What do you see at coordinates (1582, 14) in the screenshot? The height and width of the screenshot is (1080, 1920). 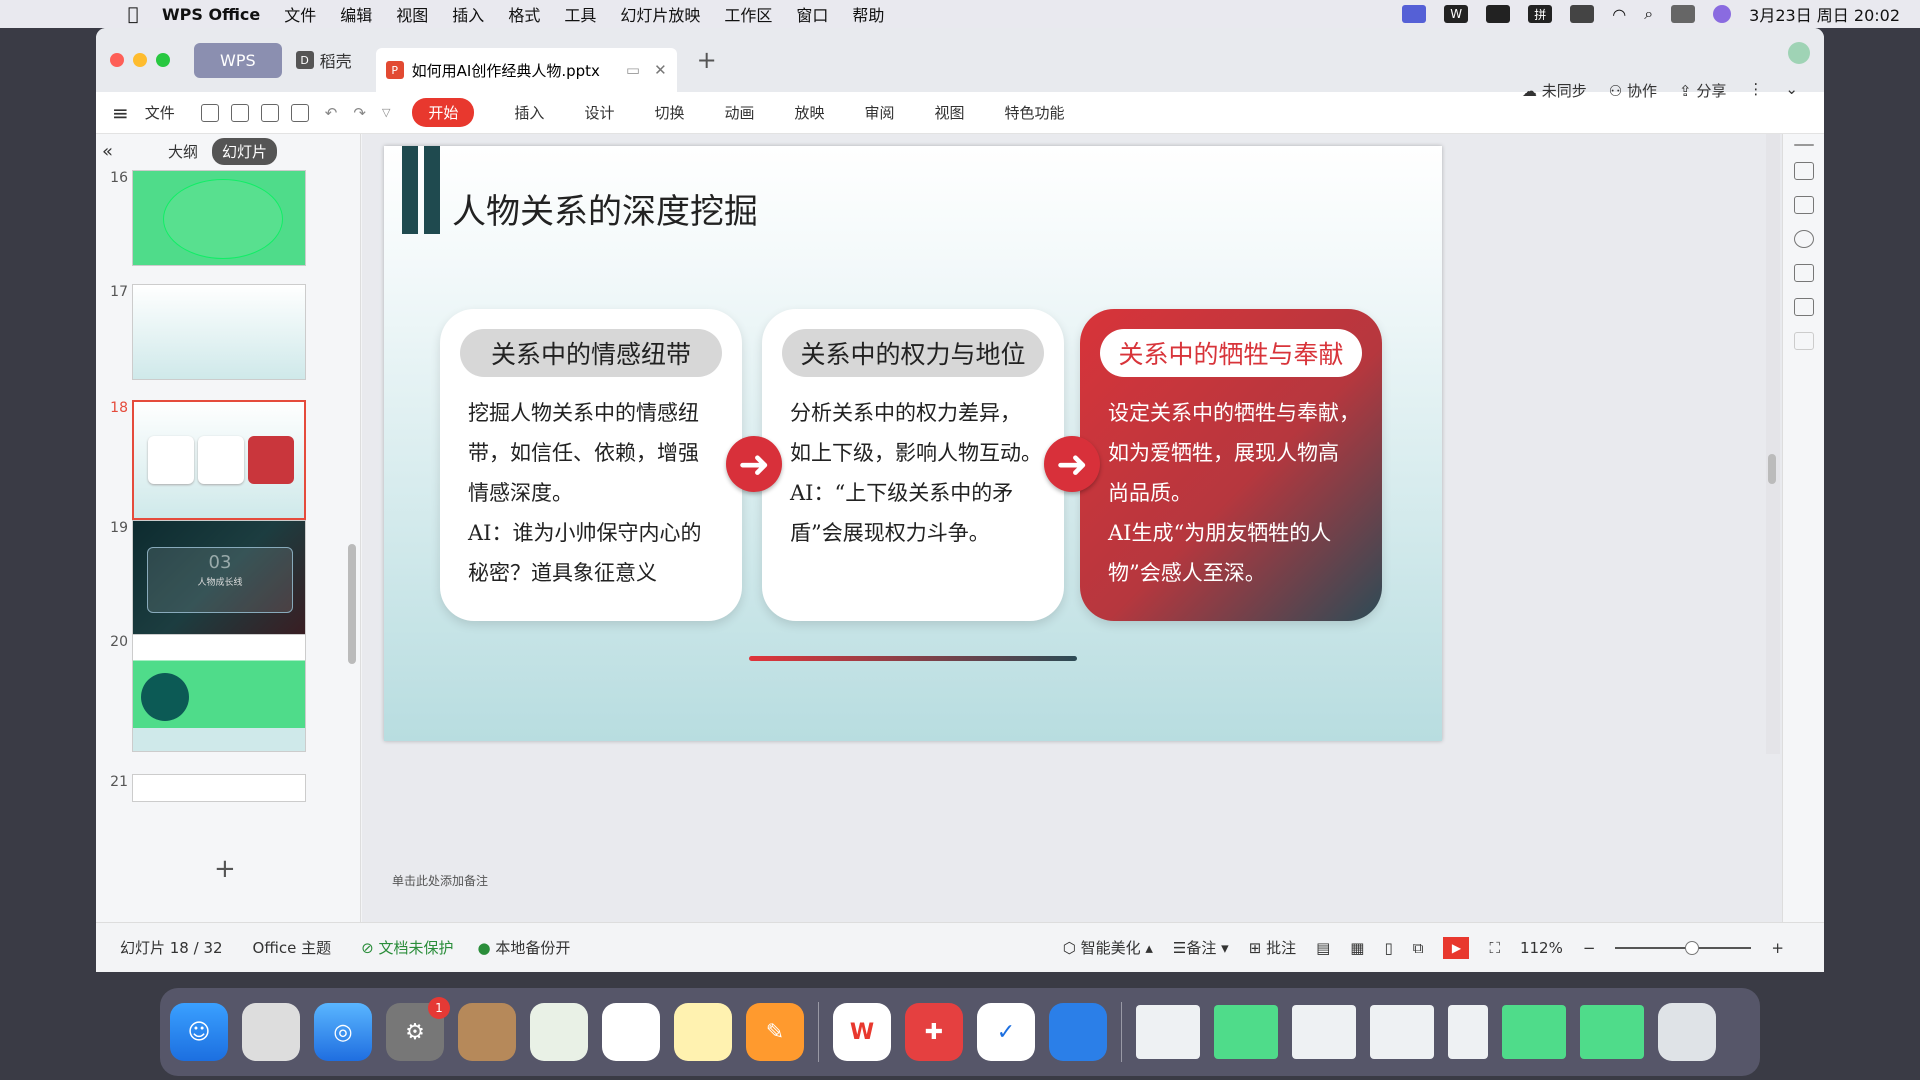 I see `battery-icon` at bounding box center [1582, 14].